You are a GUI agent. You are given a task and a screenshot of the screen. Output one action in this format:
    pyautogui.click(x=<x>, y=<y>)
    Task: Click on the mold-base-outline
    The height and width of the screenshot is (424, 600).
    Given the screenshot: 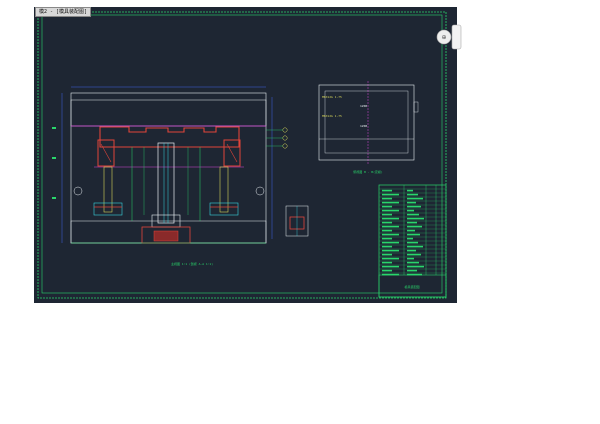 What is the action you would take?
    pyautogui.click(x=168, y=168)
    